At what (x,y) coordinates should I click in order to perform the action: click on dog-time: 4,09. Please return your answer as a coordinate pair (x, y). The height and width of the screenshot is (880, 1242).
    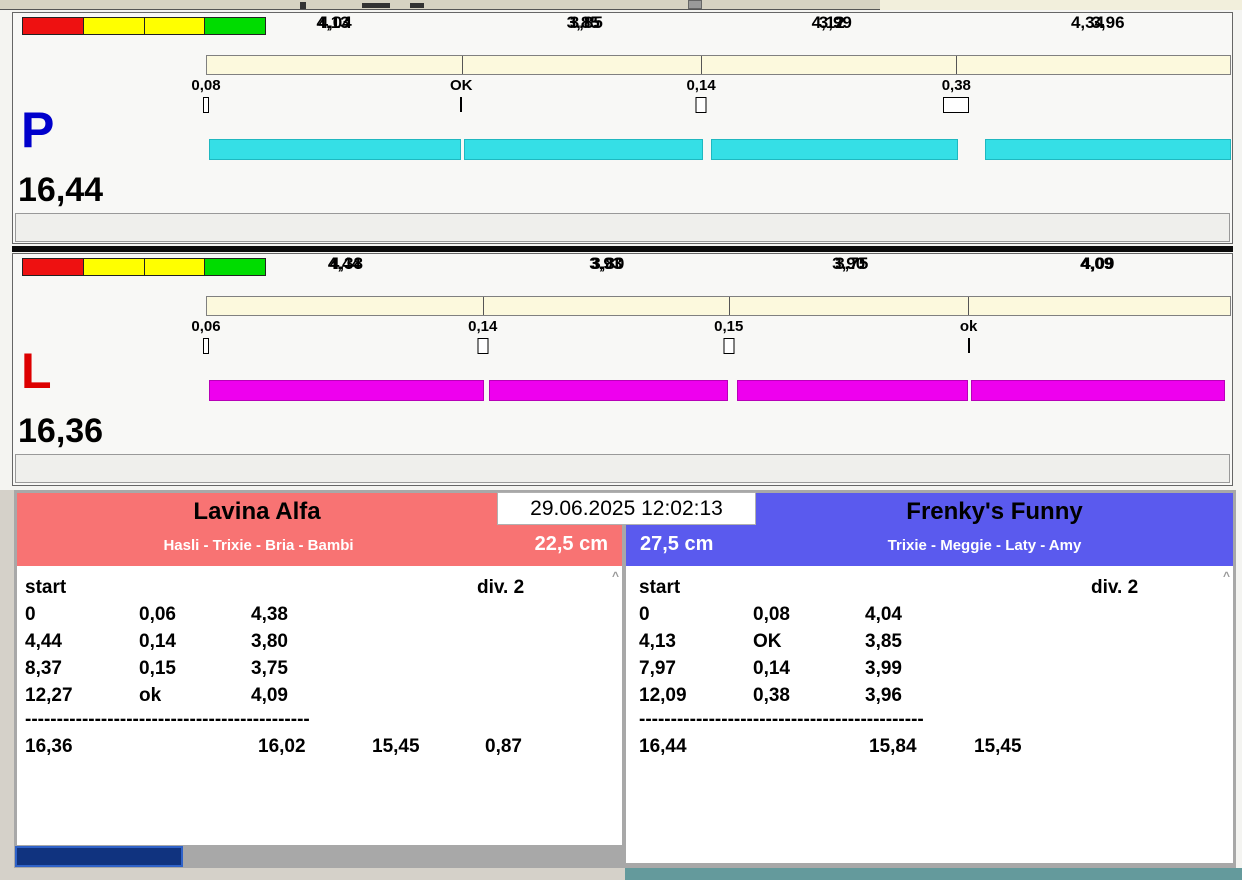
    Looking at the image, I should click on (269, 695).